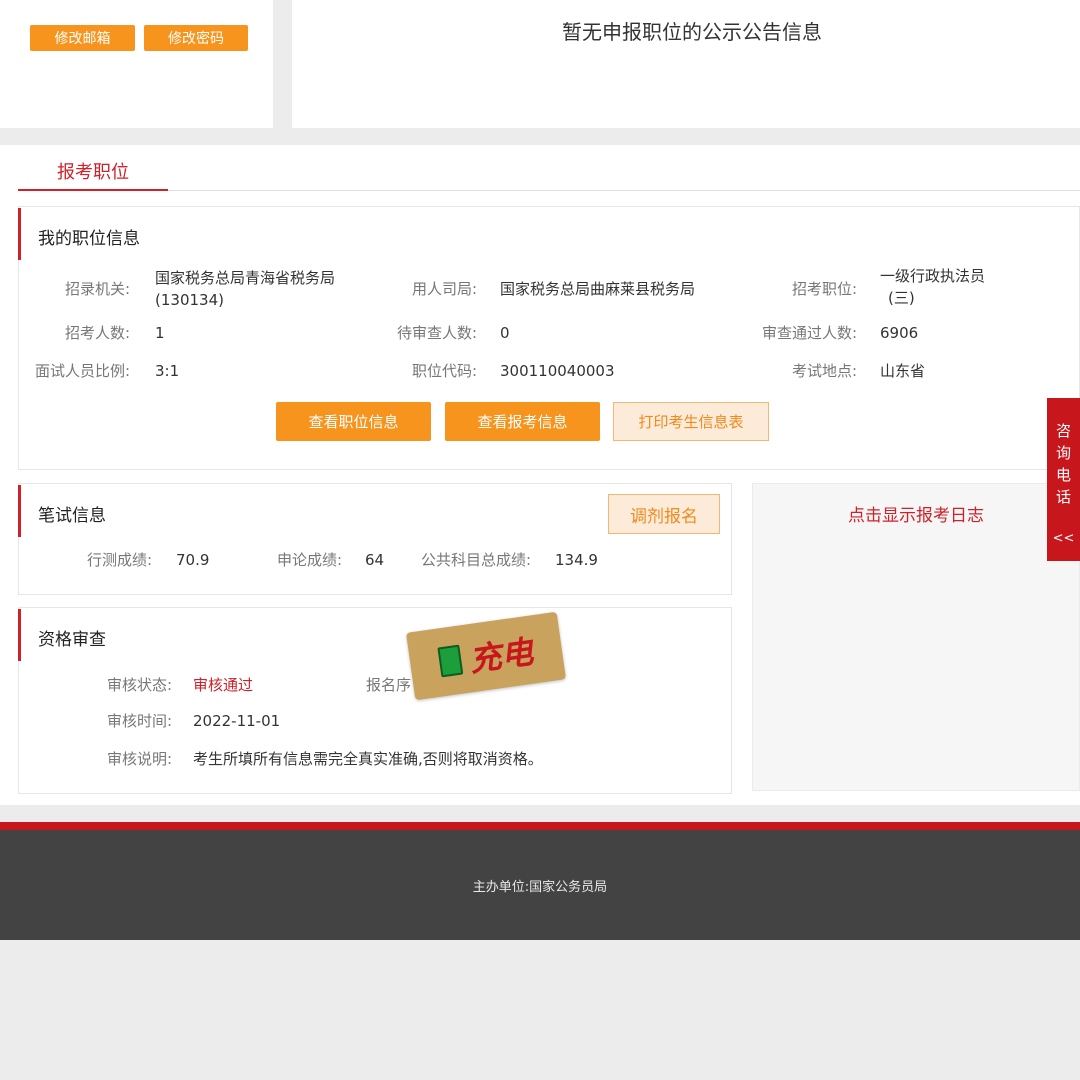 The width and height of the screenshot is (1080, 1080). Describe the element at coordinates (189, 300) in the screenshot. I see `agency-code: (130134)` at that location.